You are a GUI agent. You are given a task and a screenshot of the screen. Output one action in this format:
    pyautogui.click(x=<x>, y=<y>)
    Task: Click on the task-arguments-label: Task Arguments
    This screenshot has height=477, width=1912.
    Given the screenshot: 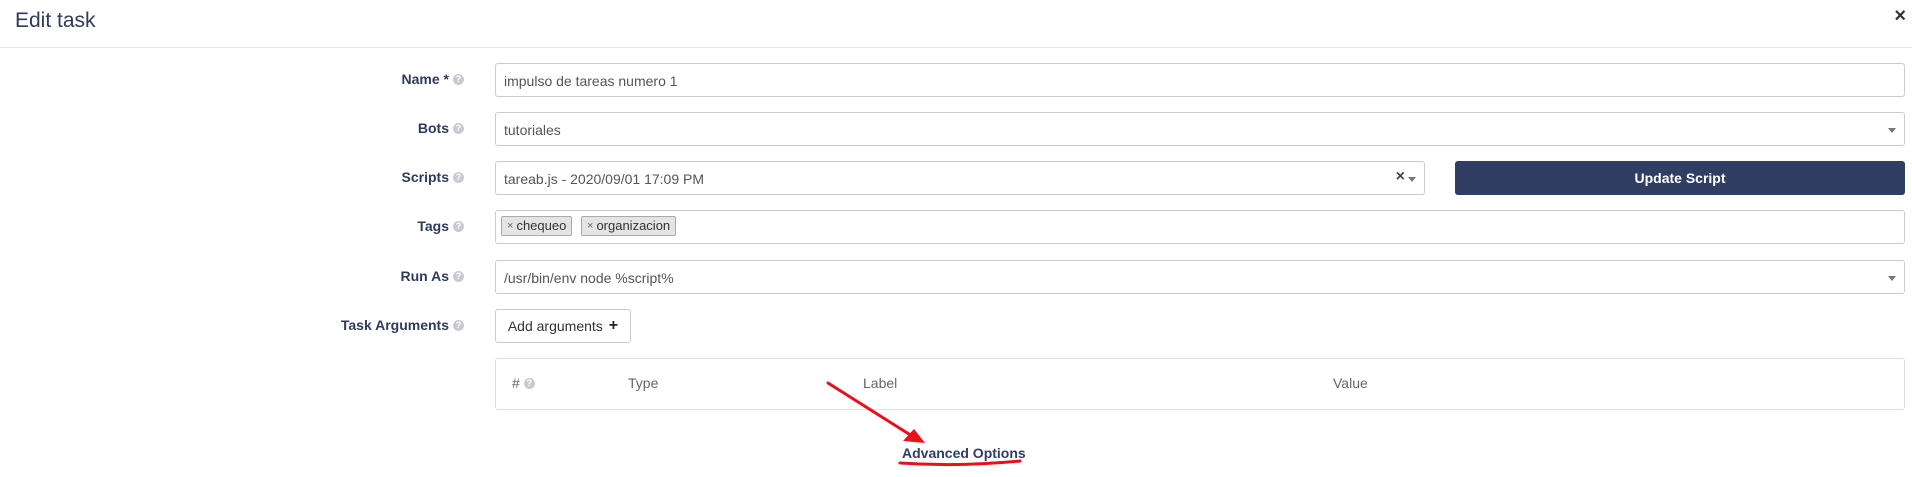 What is the action you would take?
    pyautogui.click(x=394, y=325)
    